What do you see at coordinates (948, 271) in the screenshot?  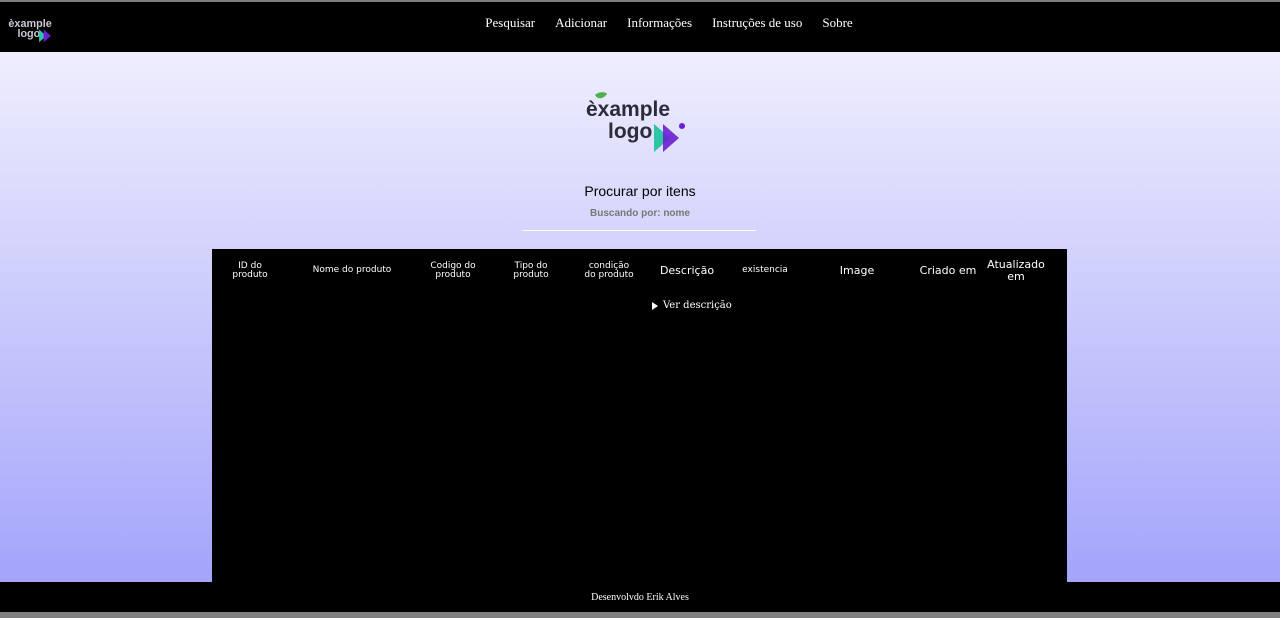 I see `column-header-criado: Criado em` at bounding box center [948, 271].